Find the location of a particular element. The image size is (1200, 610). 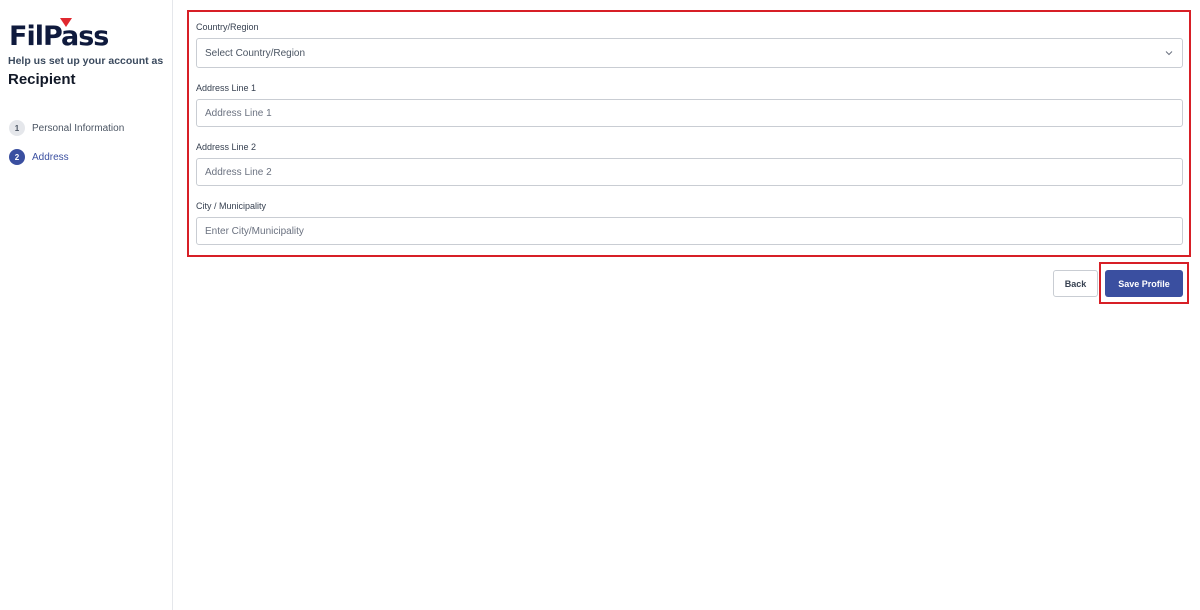

back-button: Back is located at coordinates (1075, 283).